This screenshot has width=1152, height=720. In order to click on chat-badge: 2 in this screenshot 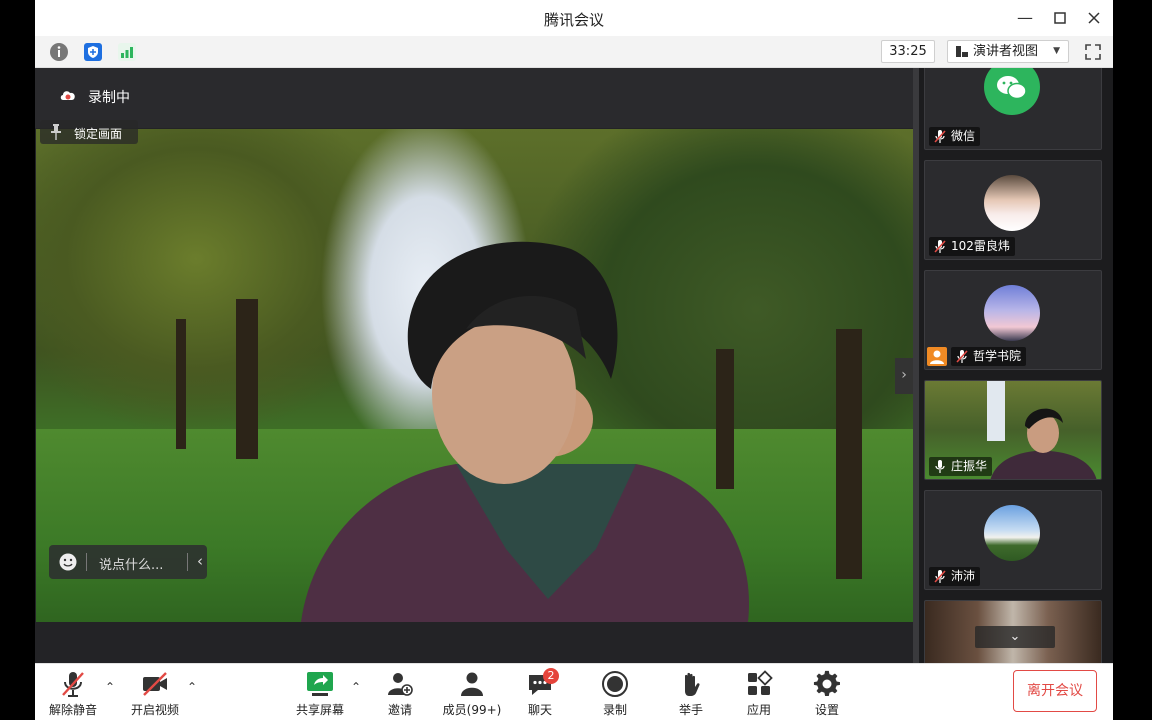, I will do `click(551, 676)`.